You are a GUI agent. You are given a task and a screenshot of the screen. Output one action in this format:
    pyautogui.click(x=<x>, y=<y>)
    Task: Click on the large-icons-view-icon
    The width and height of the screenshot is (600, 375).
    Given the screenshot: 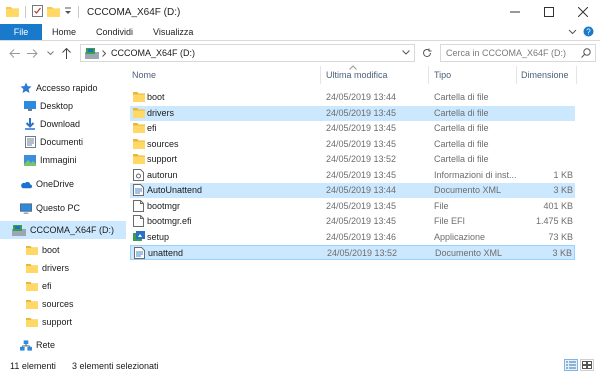 What is the action you would take?
    pyautogui.click(x=587, y=365)
    